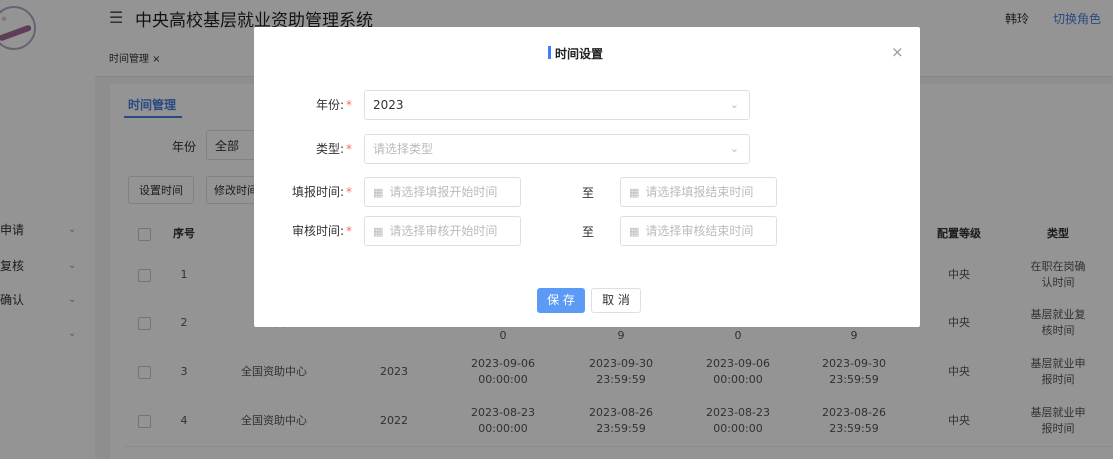  Describe the element at coordinates (307, 148) in the screenshot. I see `type-field-label: 类型: *` at that location.